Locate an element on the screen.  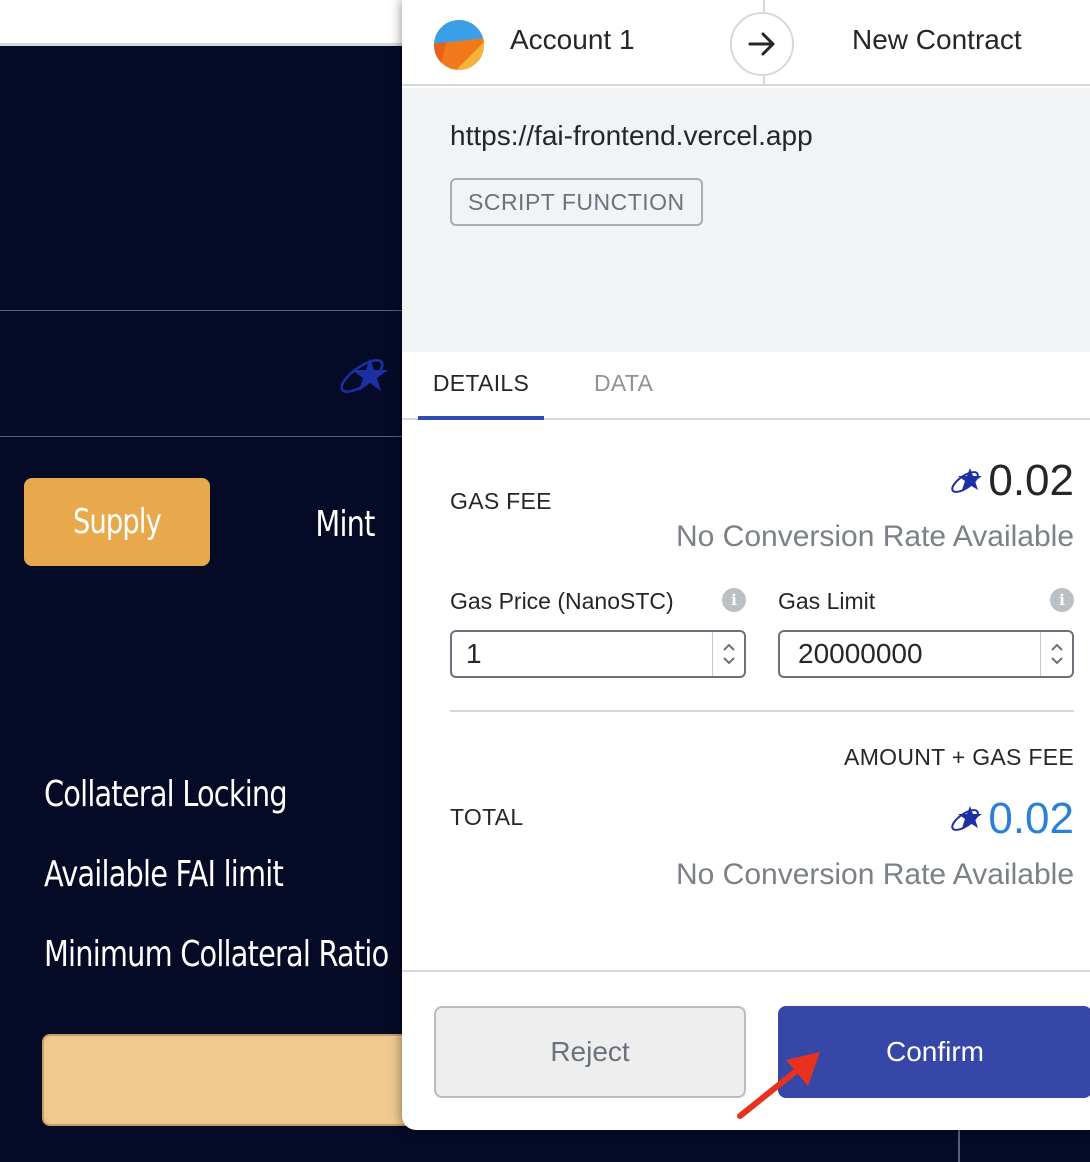
supply-tab-button: Supply is located at coordinates (117, 522).